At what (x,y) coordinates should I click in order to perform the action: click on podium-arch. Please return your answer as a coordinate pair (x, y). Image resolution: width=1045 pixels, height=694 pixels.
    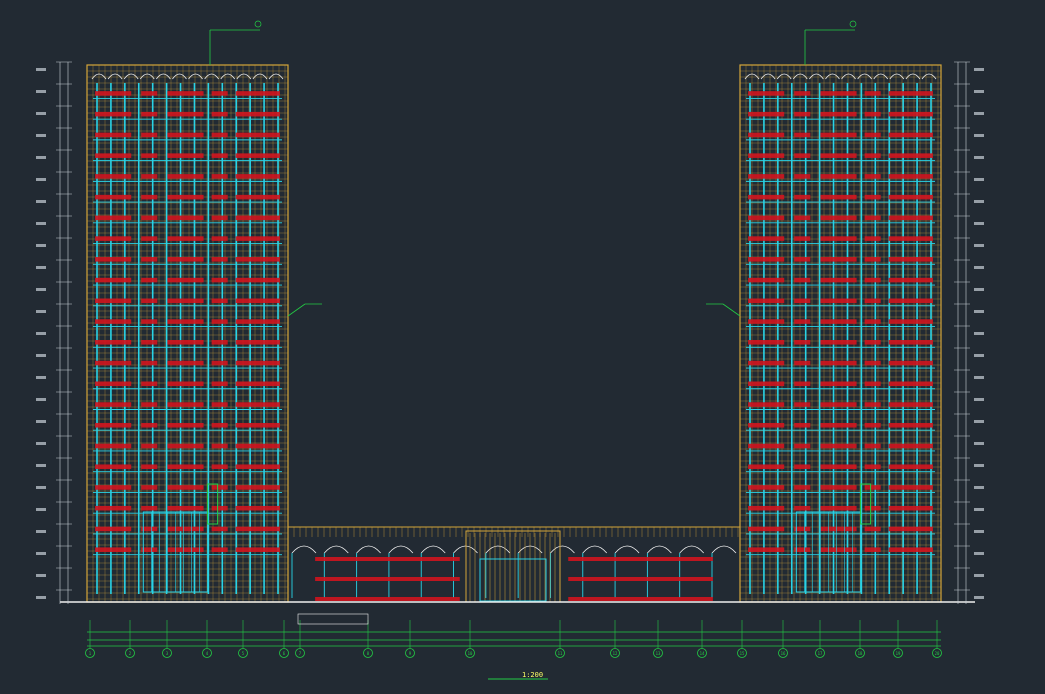
    Looking at the image, I should click on (595, 549).